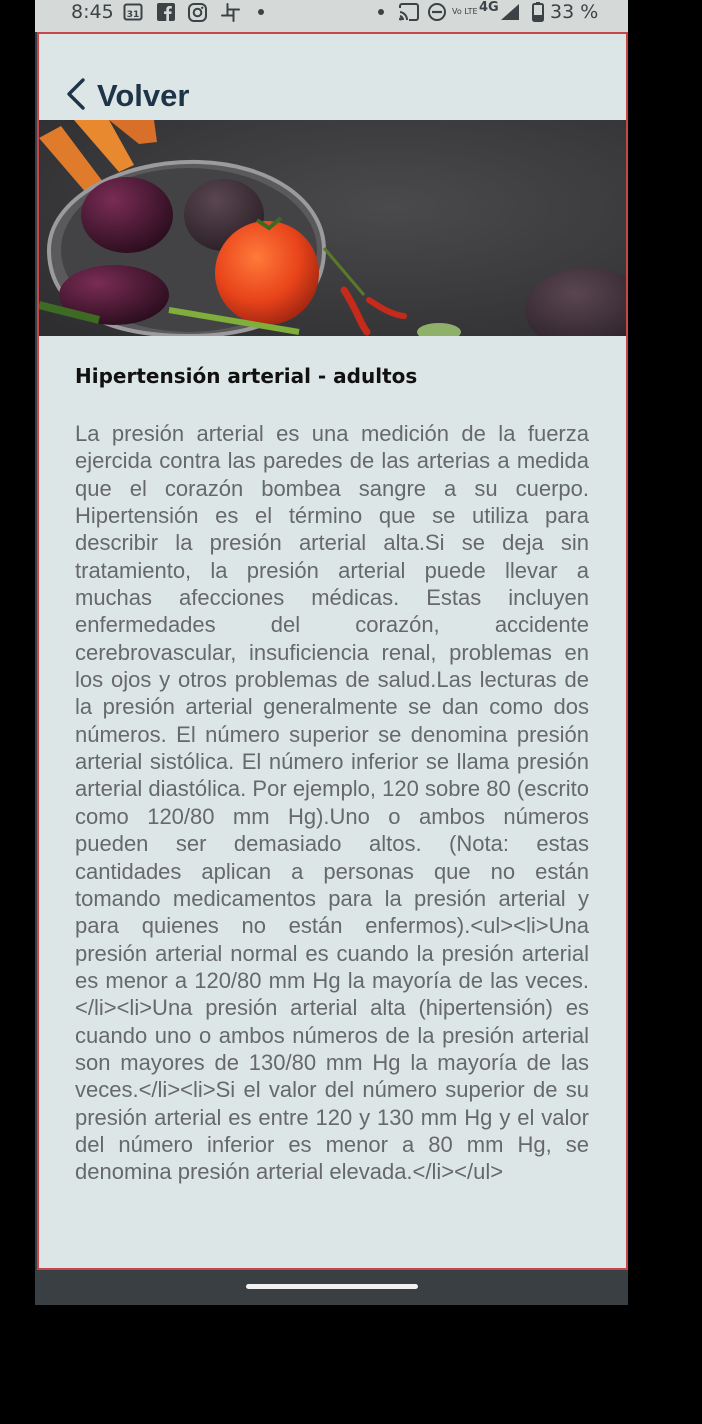  Describe the element at coordinates (574, 12) in the screenshot. I see `battery-percent: 33 %` at that location.